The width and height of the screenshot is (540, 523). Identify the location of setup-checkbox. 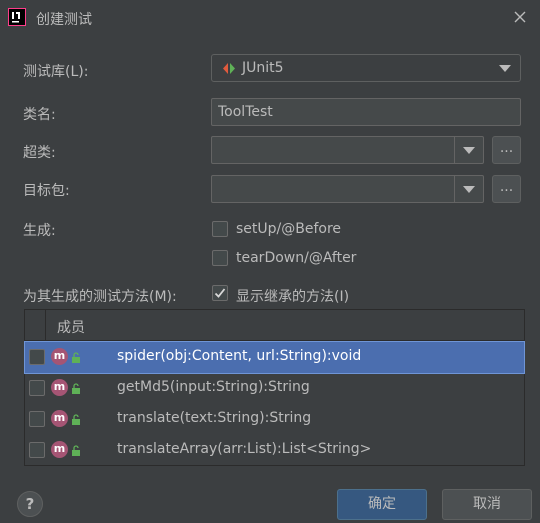
(220, 229).